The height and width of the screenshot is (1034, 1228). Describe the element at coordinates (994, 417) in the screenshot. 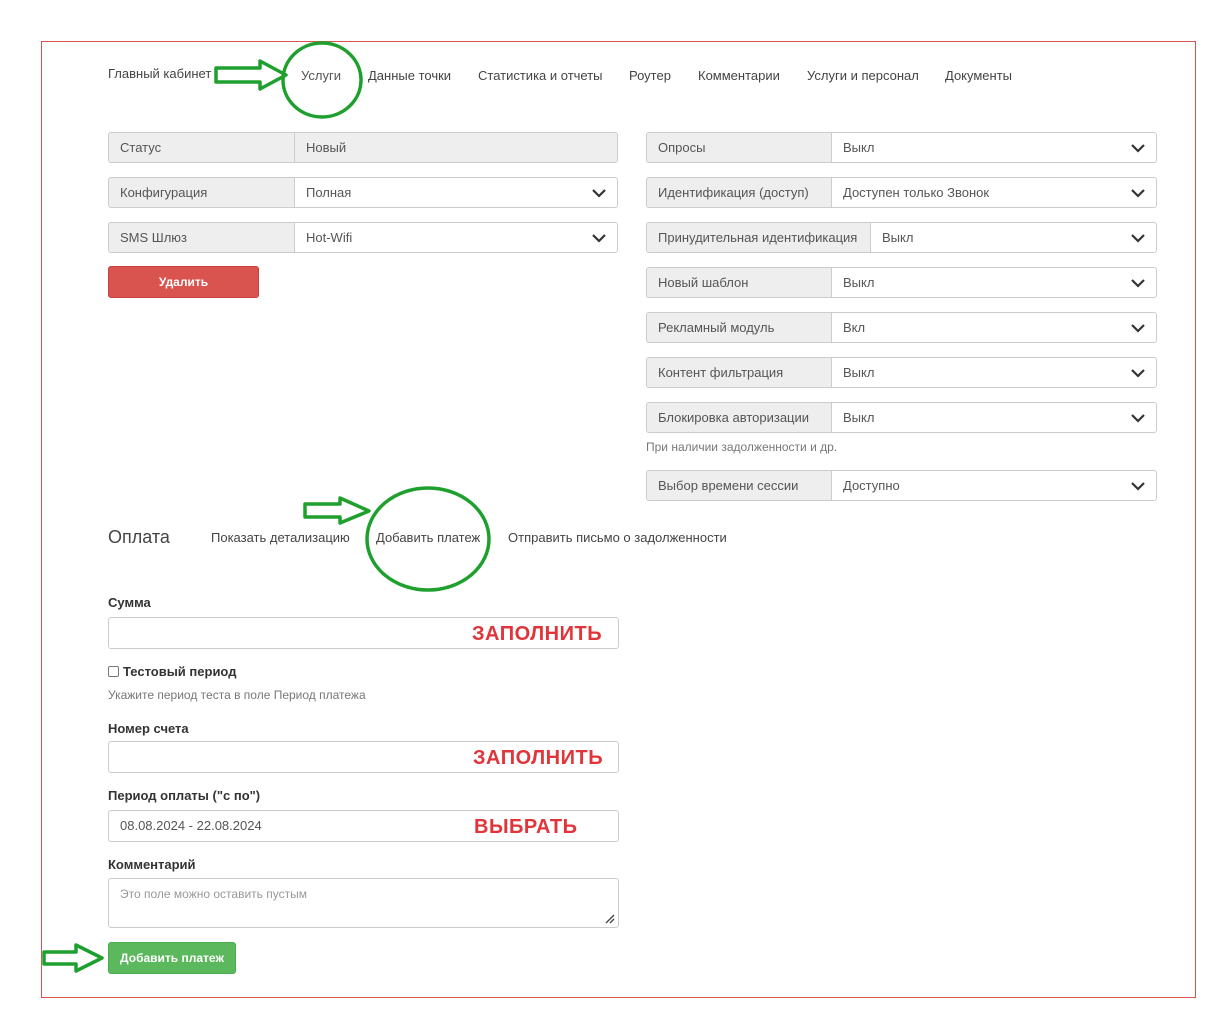

I see `auth-block-select: Выкл` at that location.